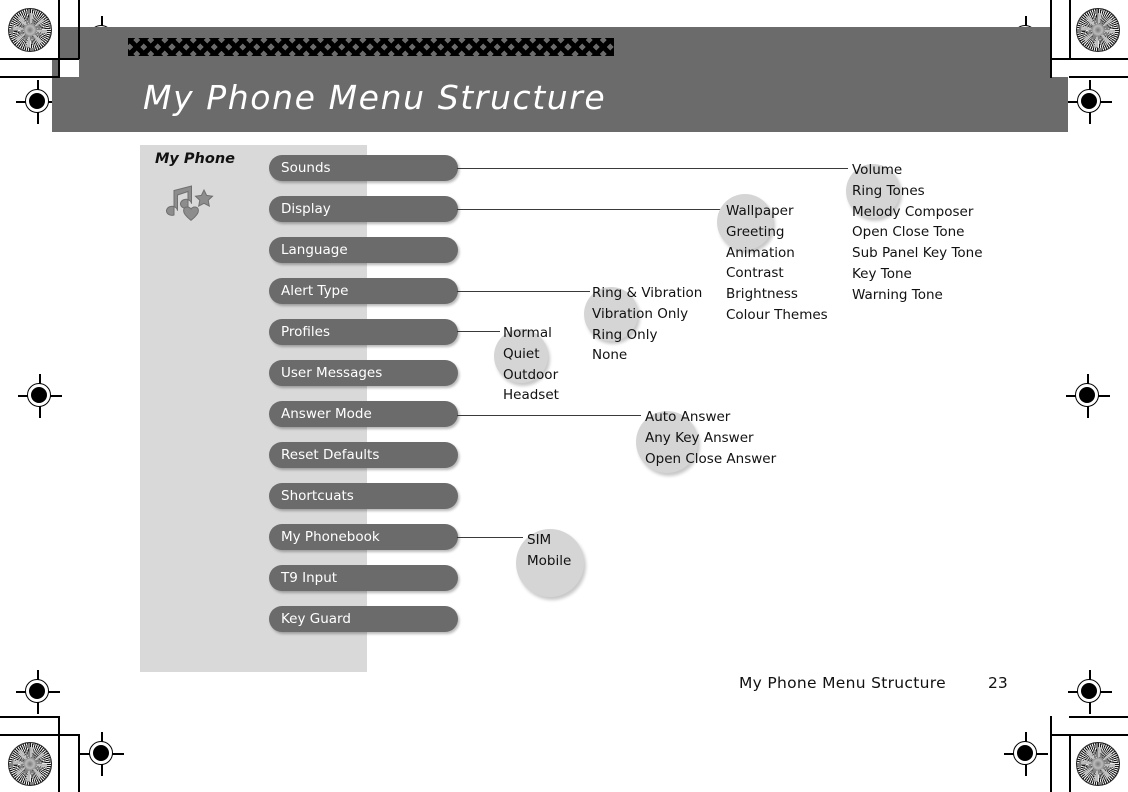  Describe the element at coordinates (523, 292) in the screenshot. I see `connector-alert-type` at that location.